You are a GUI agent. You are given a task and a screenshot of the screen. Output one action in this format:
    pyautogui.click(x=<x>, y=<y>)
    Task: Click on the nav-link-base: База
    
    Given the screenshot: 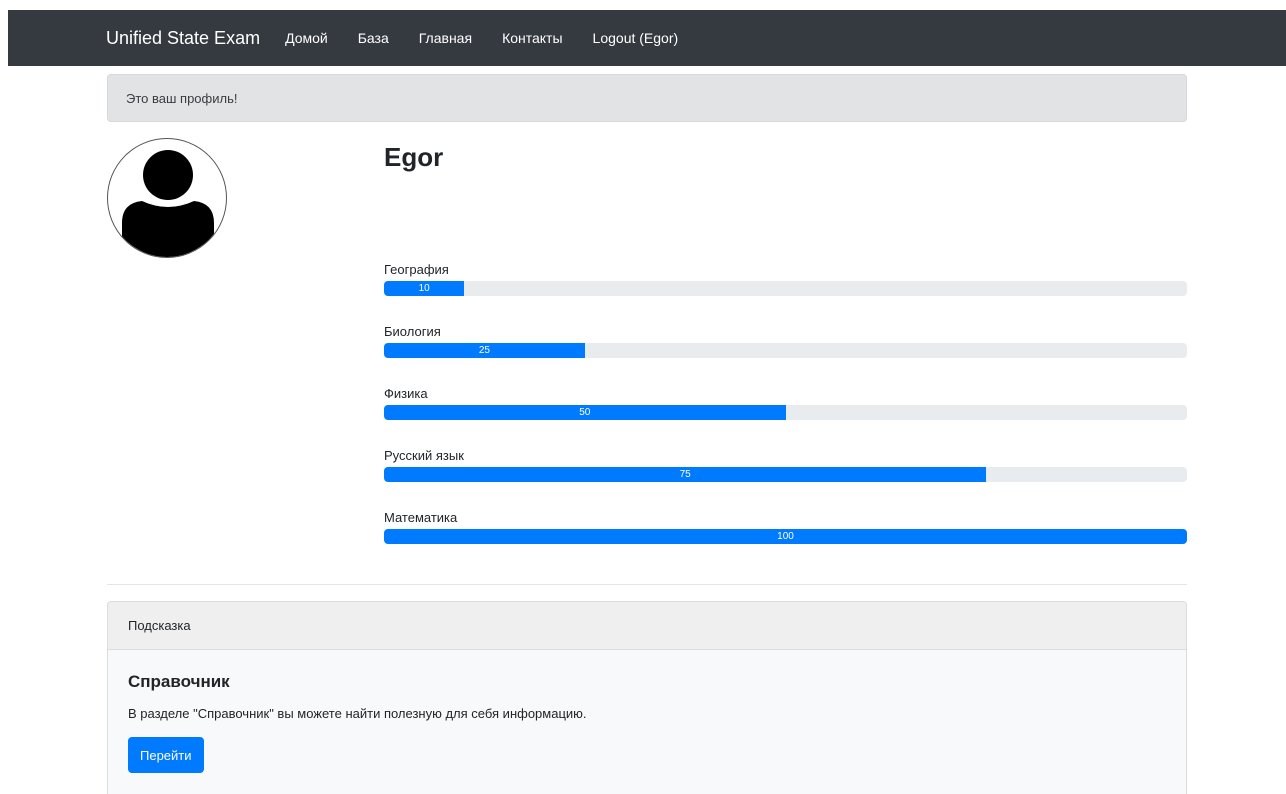 What is the action you would take?
    pyautogui.click(x=373, y=38)
    